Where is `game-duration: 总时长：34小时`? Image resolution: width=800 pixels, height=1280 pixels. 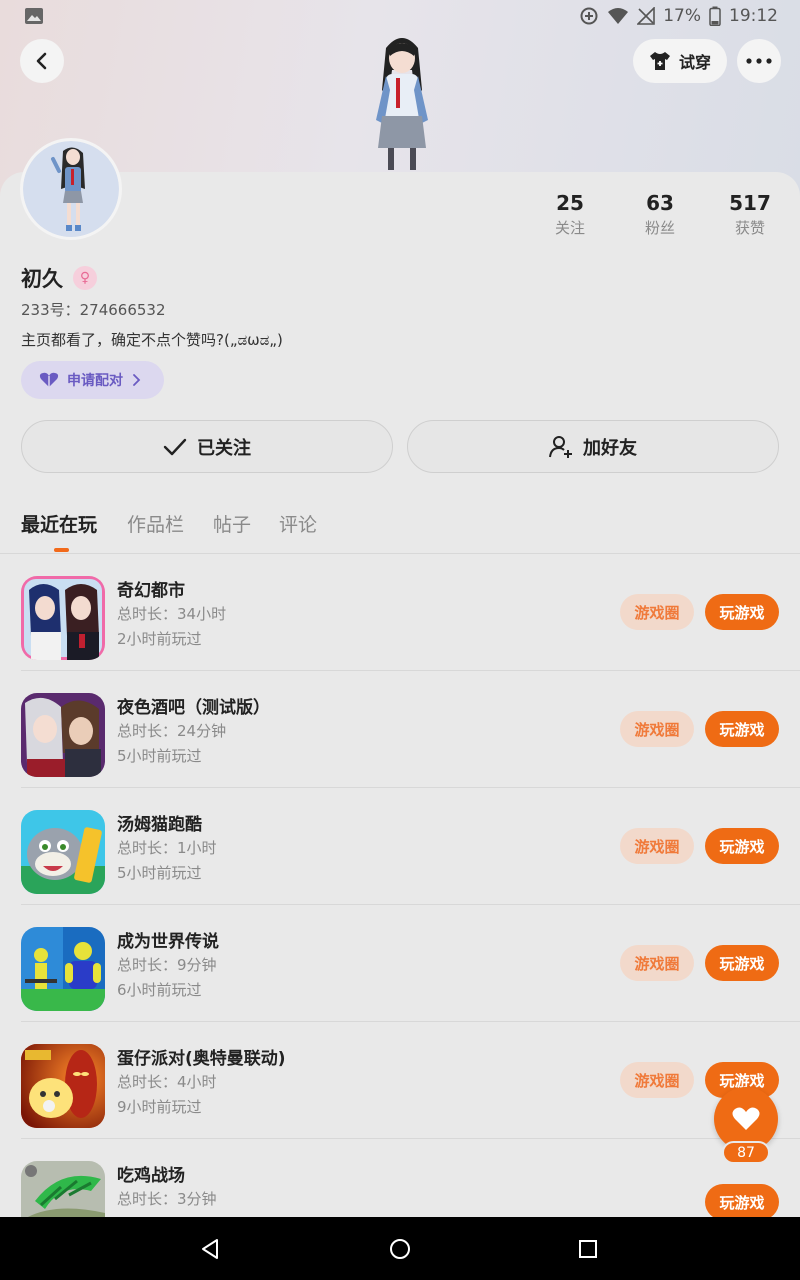 game-duration: 总时长：34小时 is located at coordinates (172, 614).